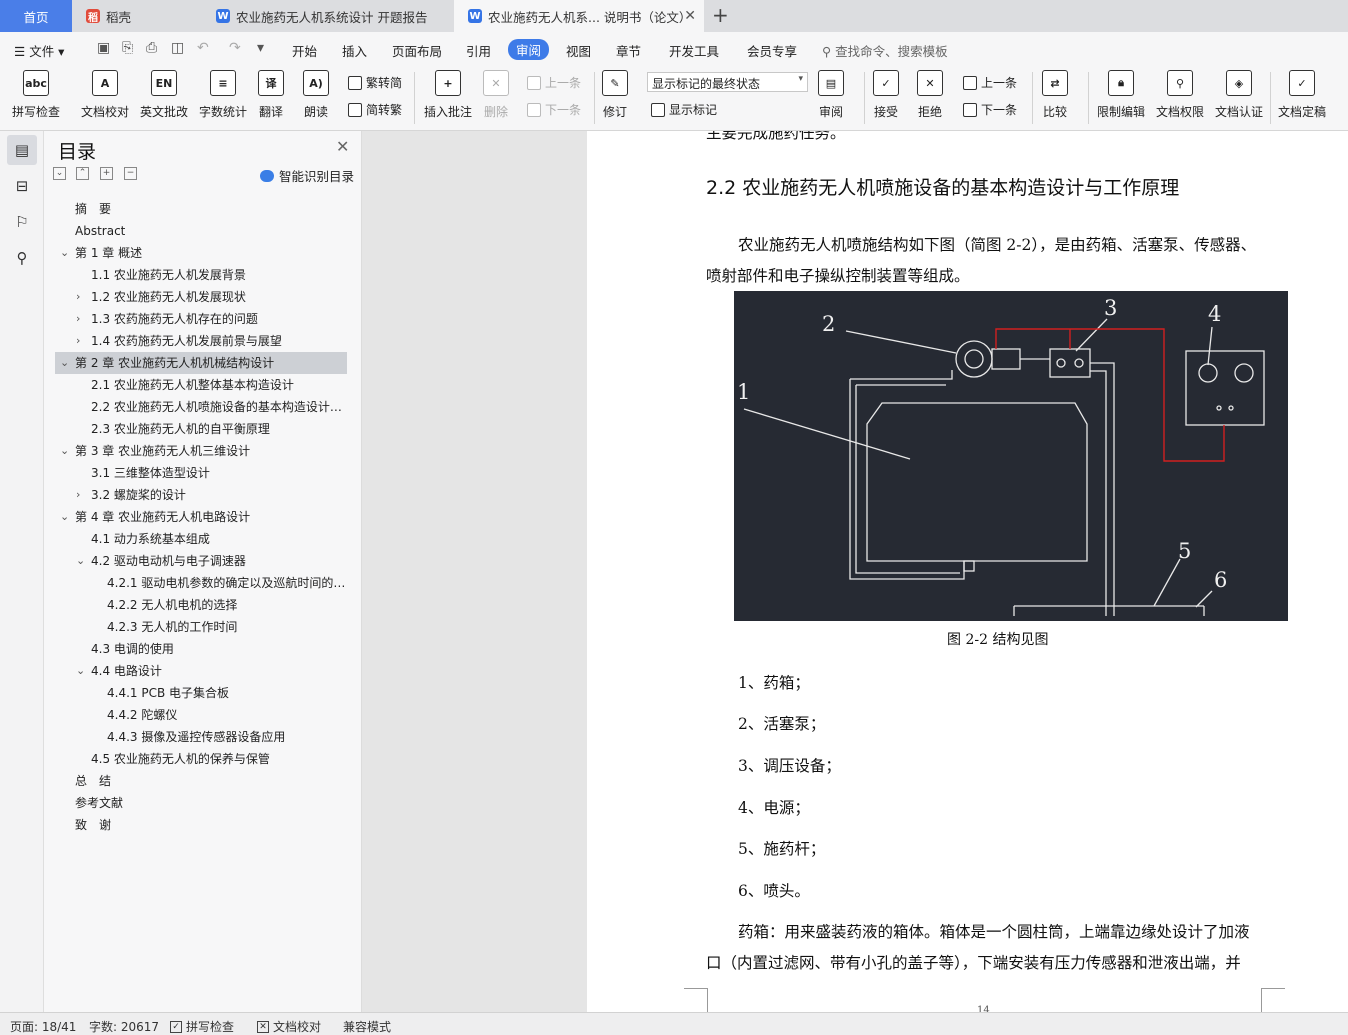 This screenshot has height=1035, width=1348. I want to click on toc-item: 4.2.3 无人机的工作时间, so click(201, 627).